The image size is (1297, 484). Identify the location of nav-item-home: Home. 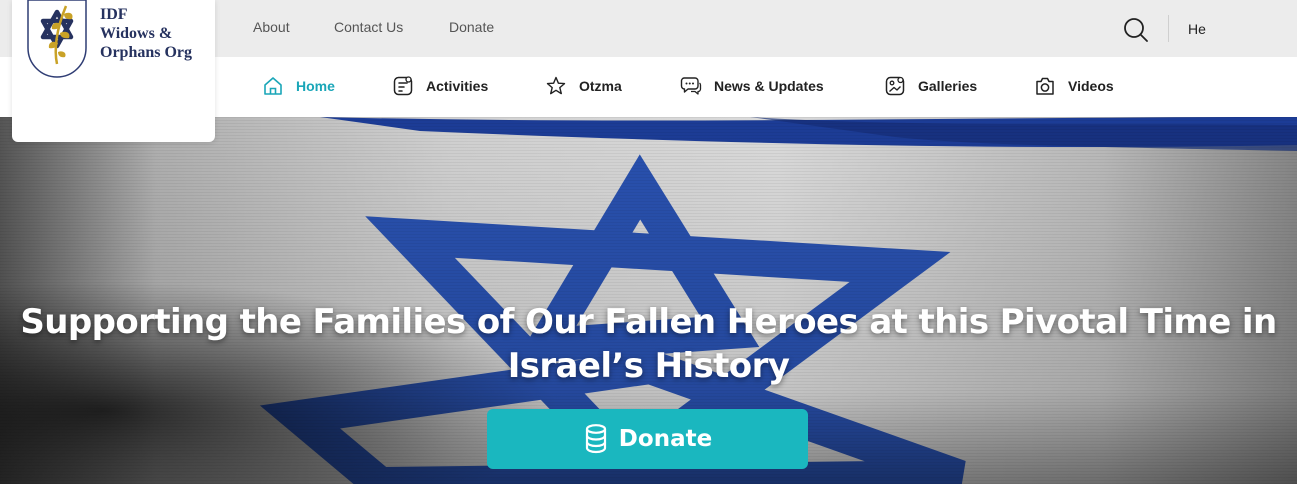
(298, 86).